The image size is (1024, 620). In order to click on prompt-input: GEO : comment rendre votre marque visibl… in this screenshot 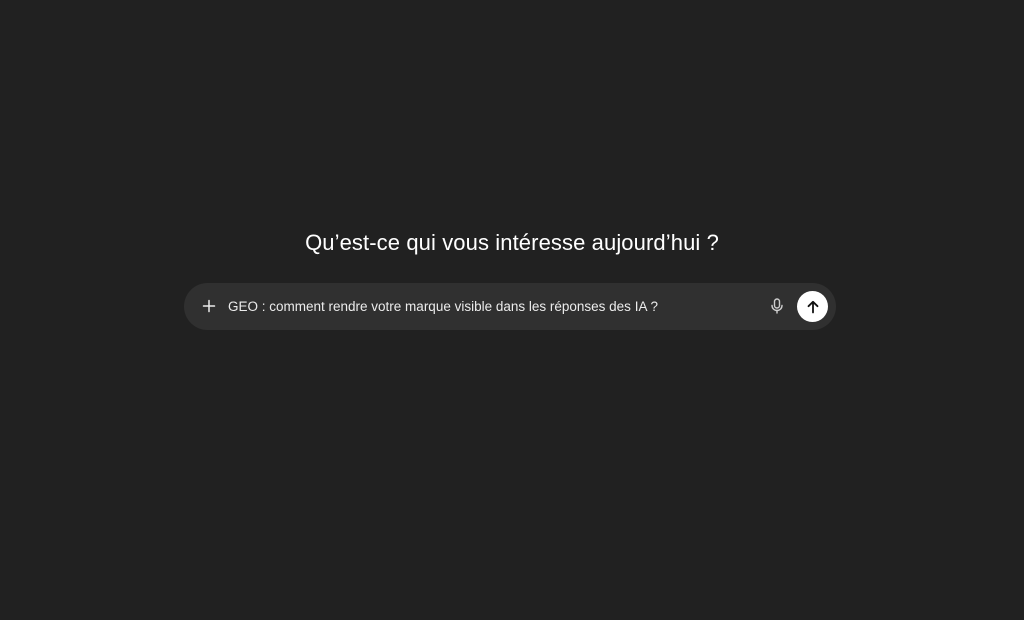, I will do `click(488, 306)`.